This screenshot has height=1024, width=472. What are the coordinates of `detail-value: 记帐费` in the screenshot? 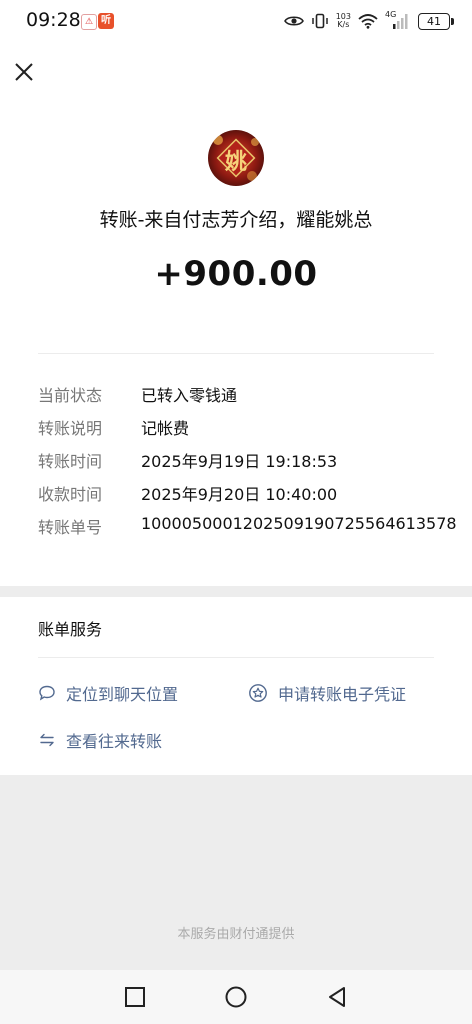 It's located at (165, 428).